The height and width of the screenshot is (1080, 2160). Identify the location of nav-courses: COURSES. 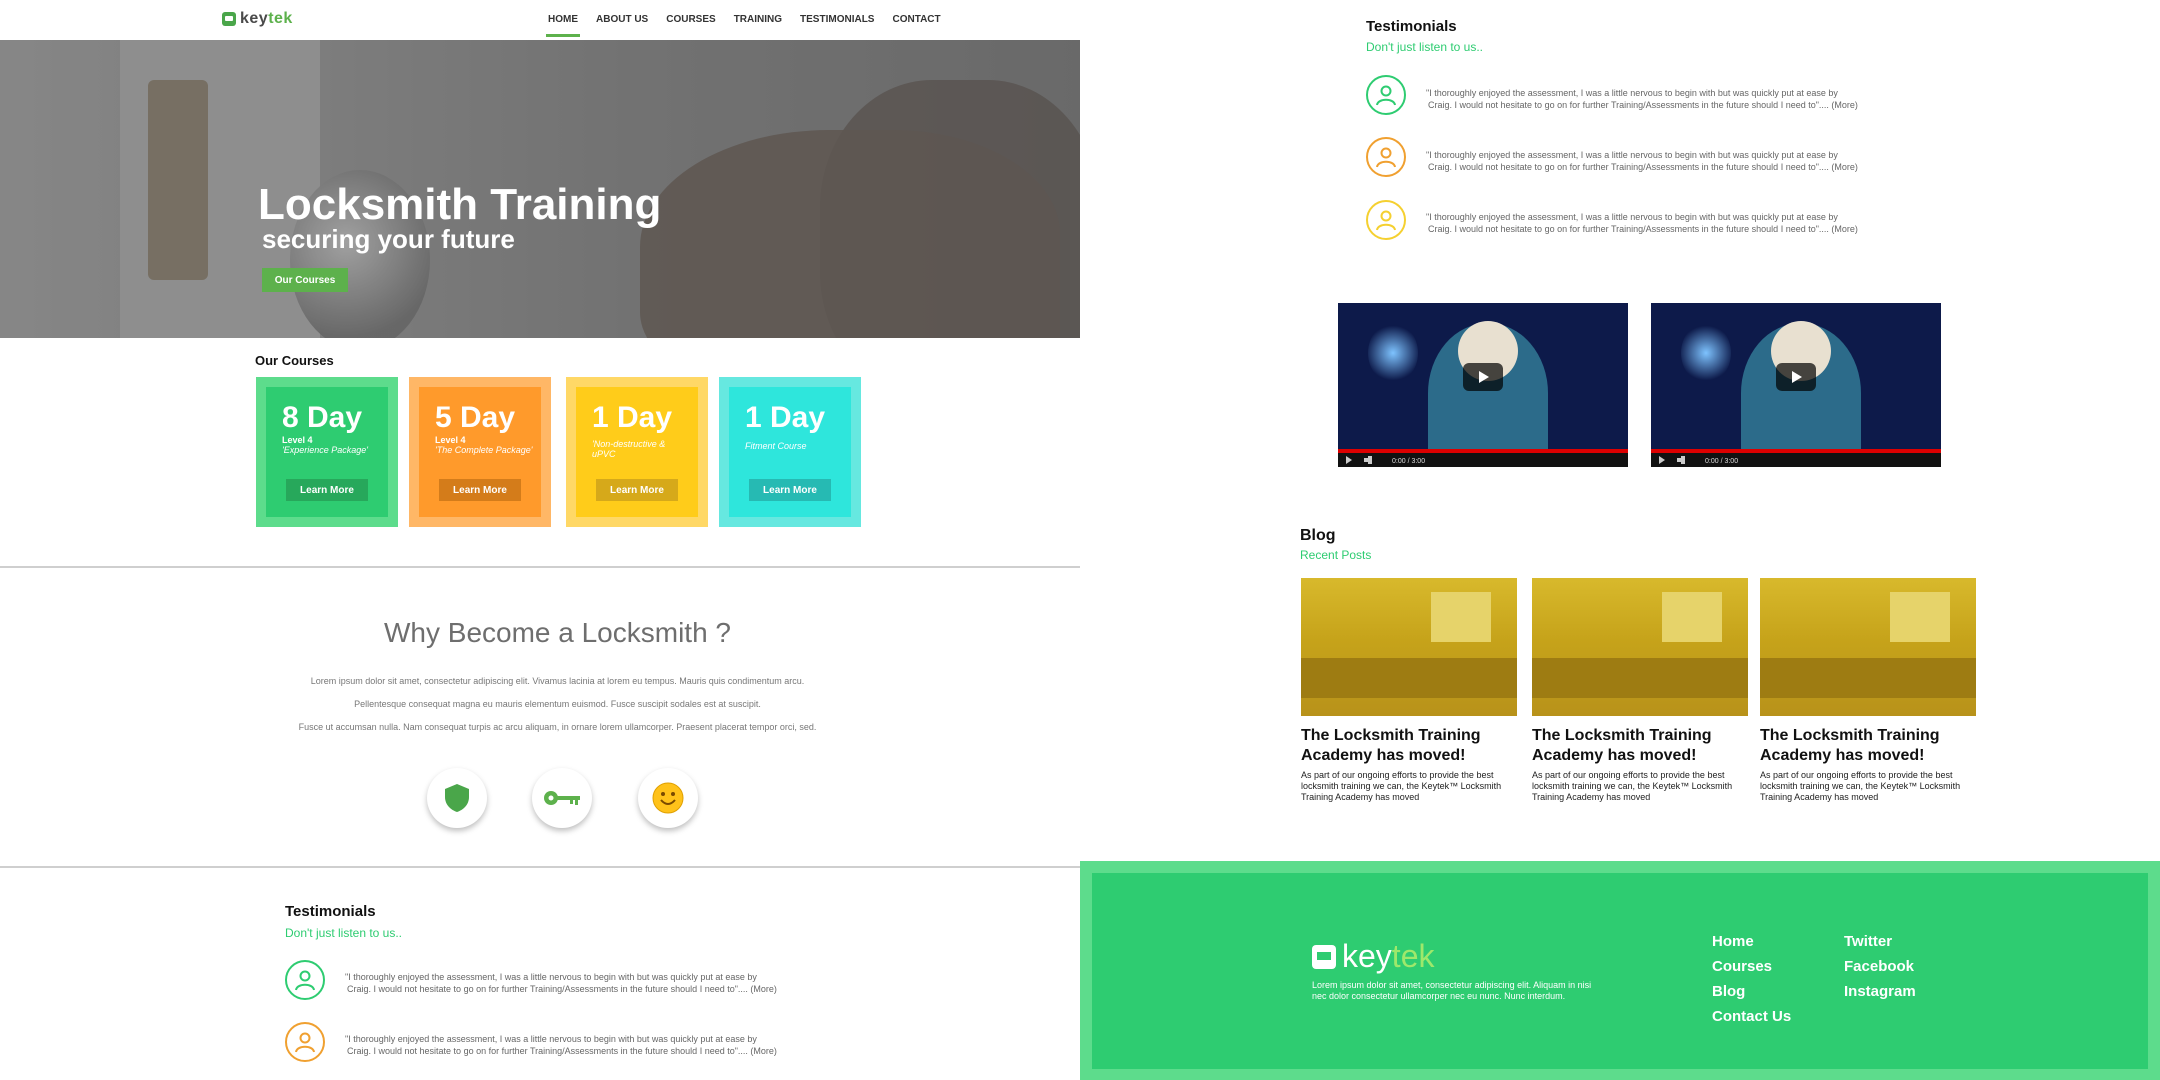
(690, 25).